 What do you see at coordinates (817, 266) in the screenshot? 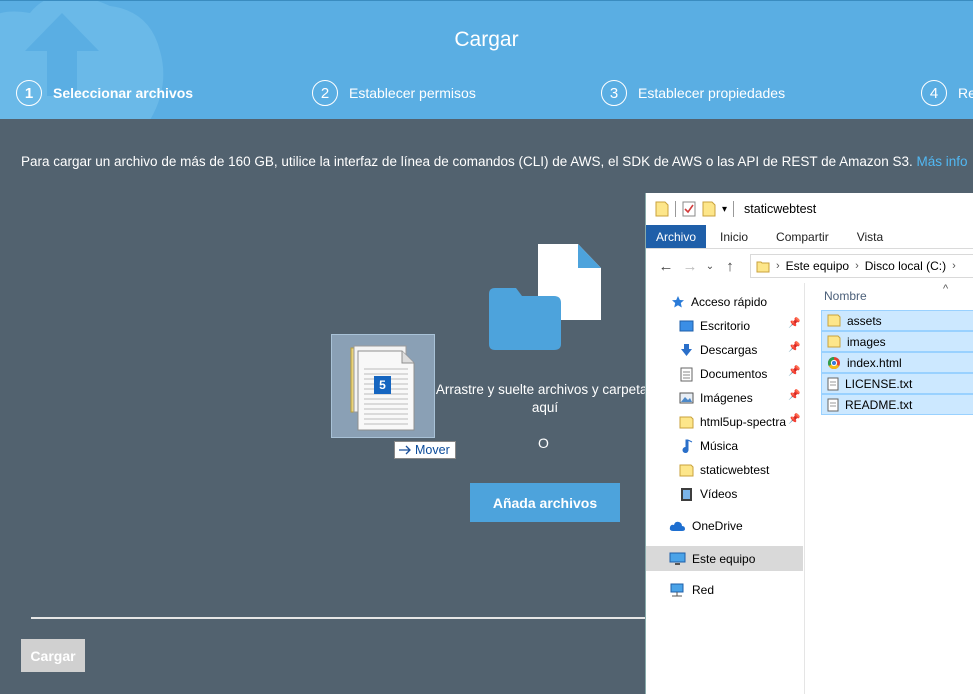
I see `breadcrumb-this-pc: Este equipo` at bounding box center [817, 266].